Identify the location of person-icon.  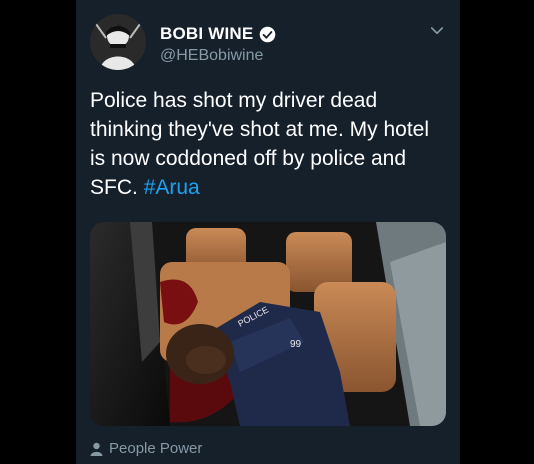
(96, 449).